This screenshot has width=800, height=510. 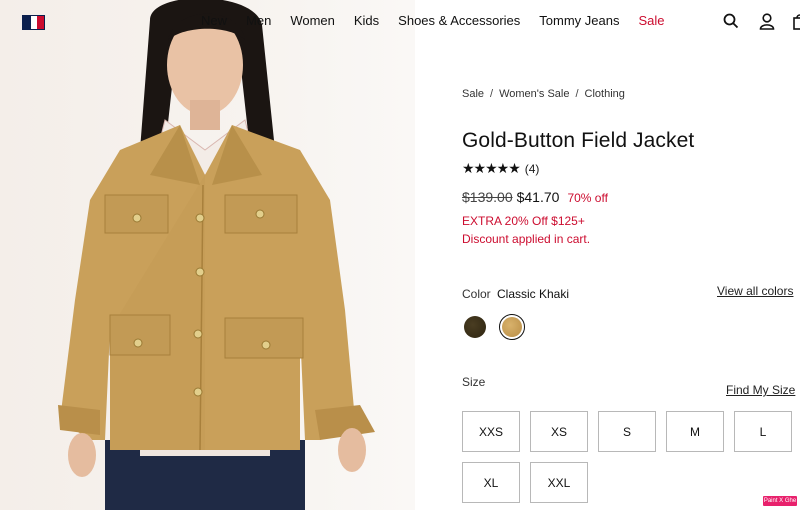 I want to click on size-option-xl: XL, so click(x=491, y=482).